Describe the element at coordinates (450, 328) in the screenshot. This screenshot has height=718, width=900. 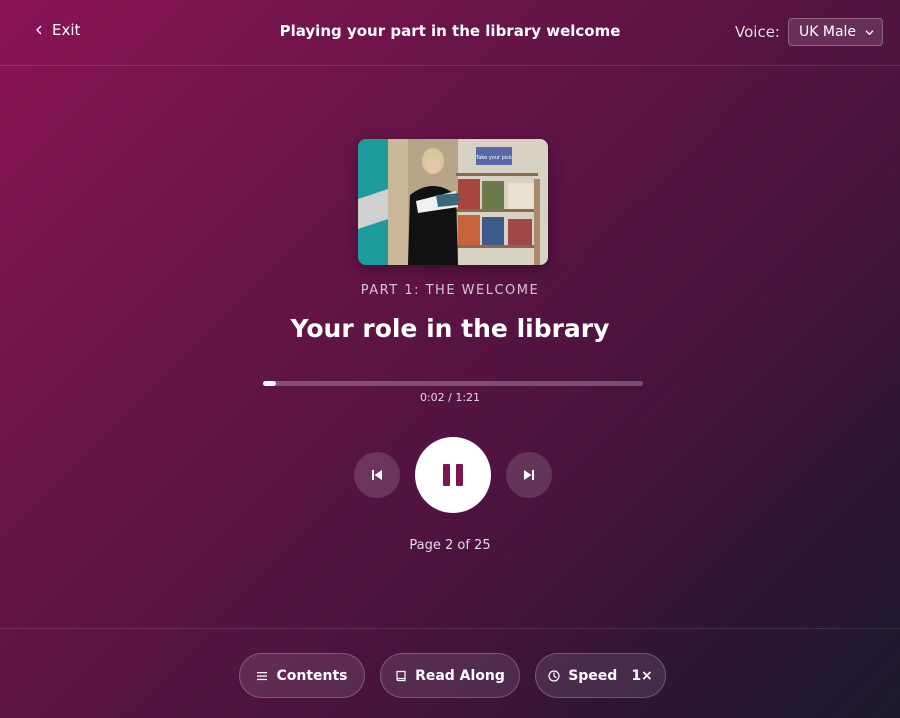
I see `chapter-title: Your role in the library` at that location.